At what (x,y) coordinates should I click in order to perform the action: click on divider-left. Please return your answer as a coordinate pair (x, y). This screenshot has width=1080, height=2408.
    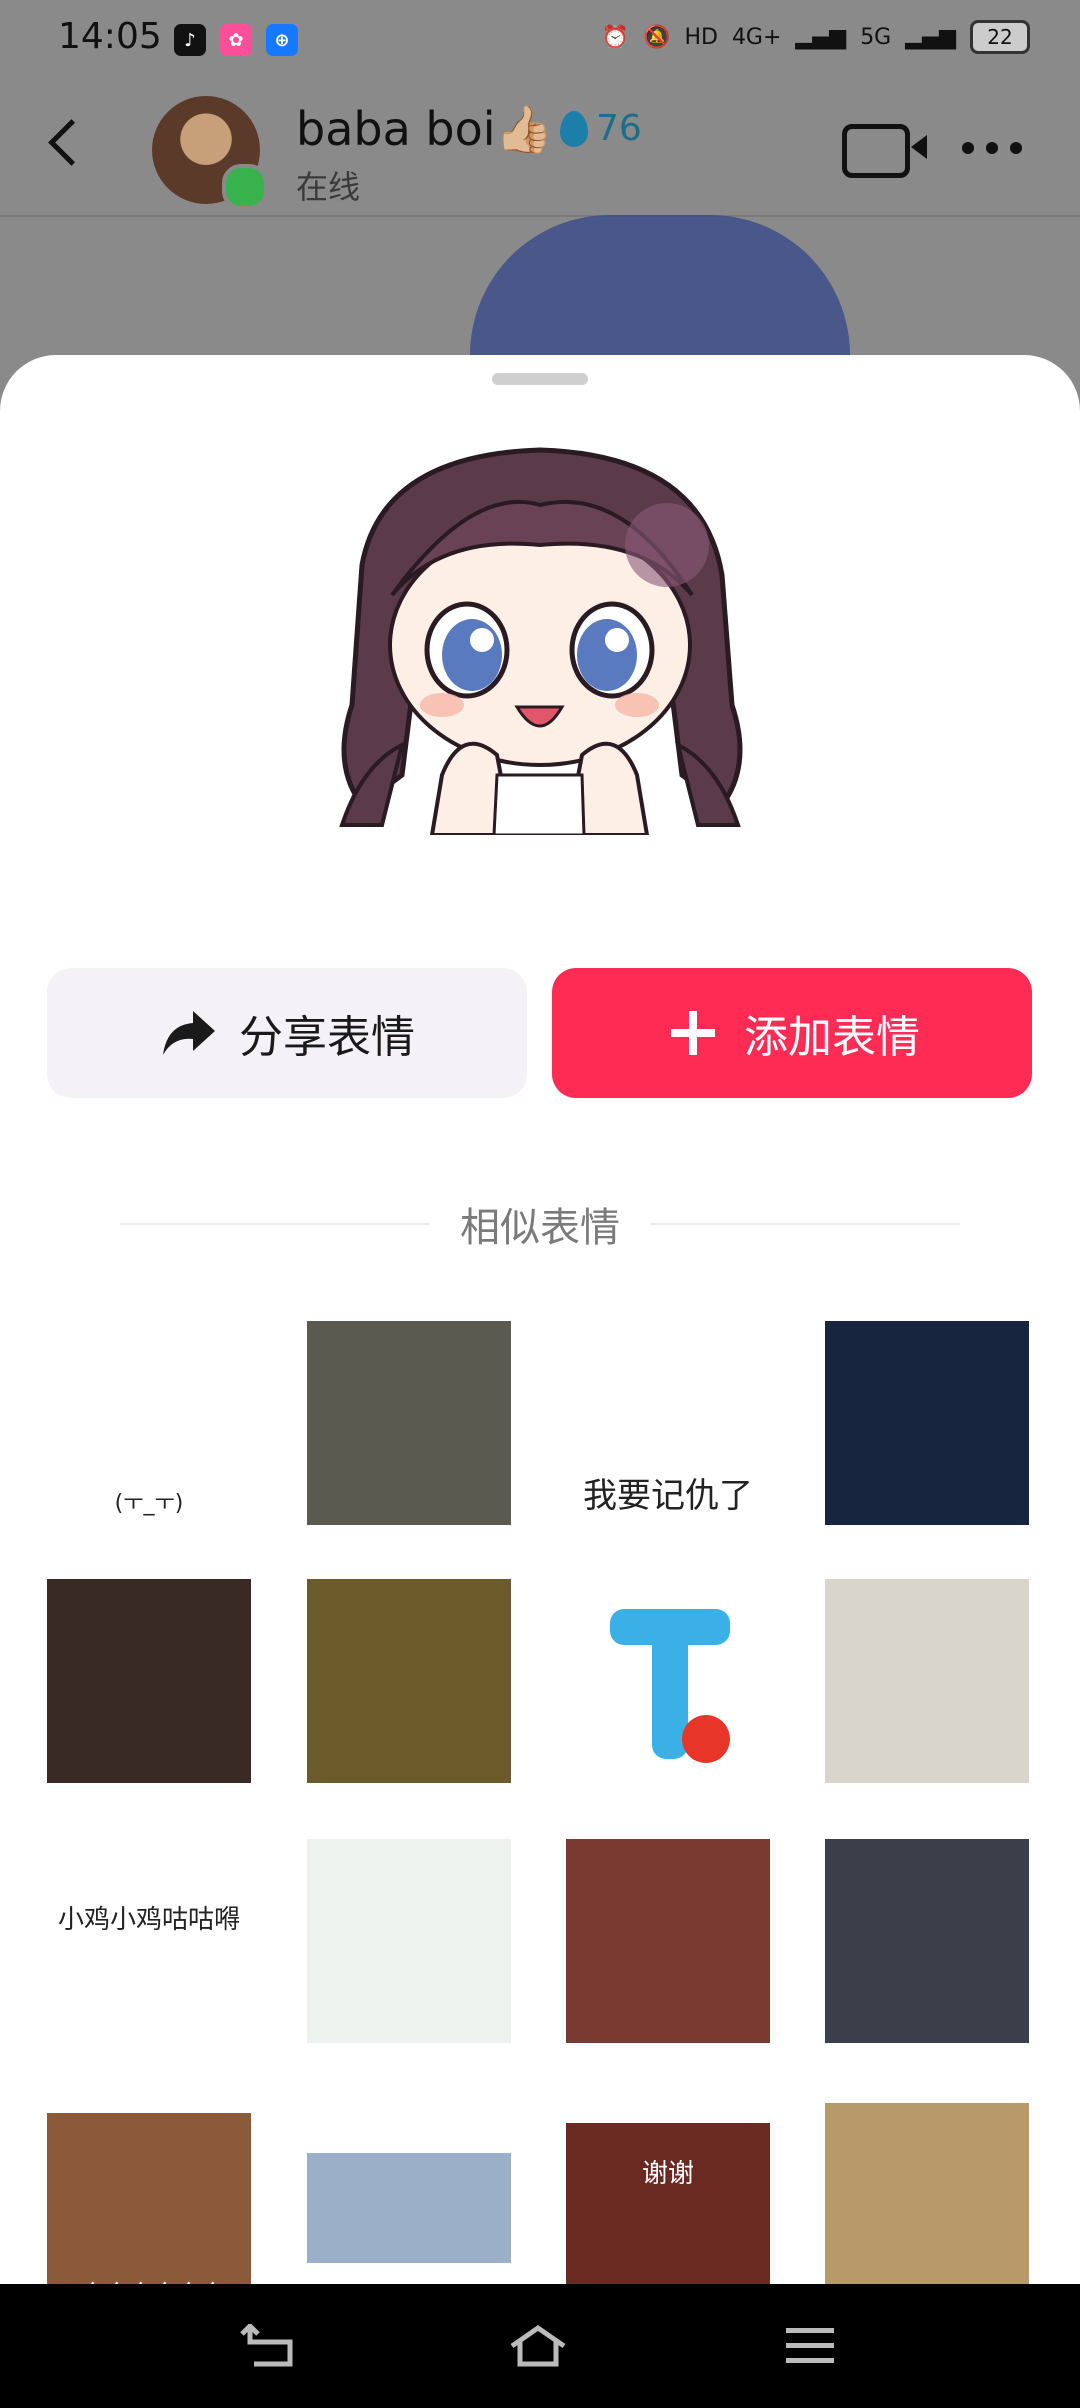
    Looking at the image, I should click on (275, 1224).